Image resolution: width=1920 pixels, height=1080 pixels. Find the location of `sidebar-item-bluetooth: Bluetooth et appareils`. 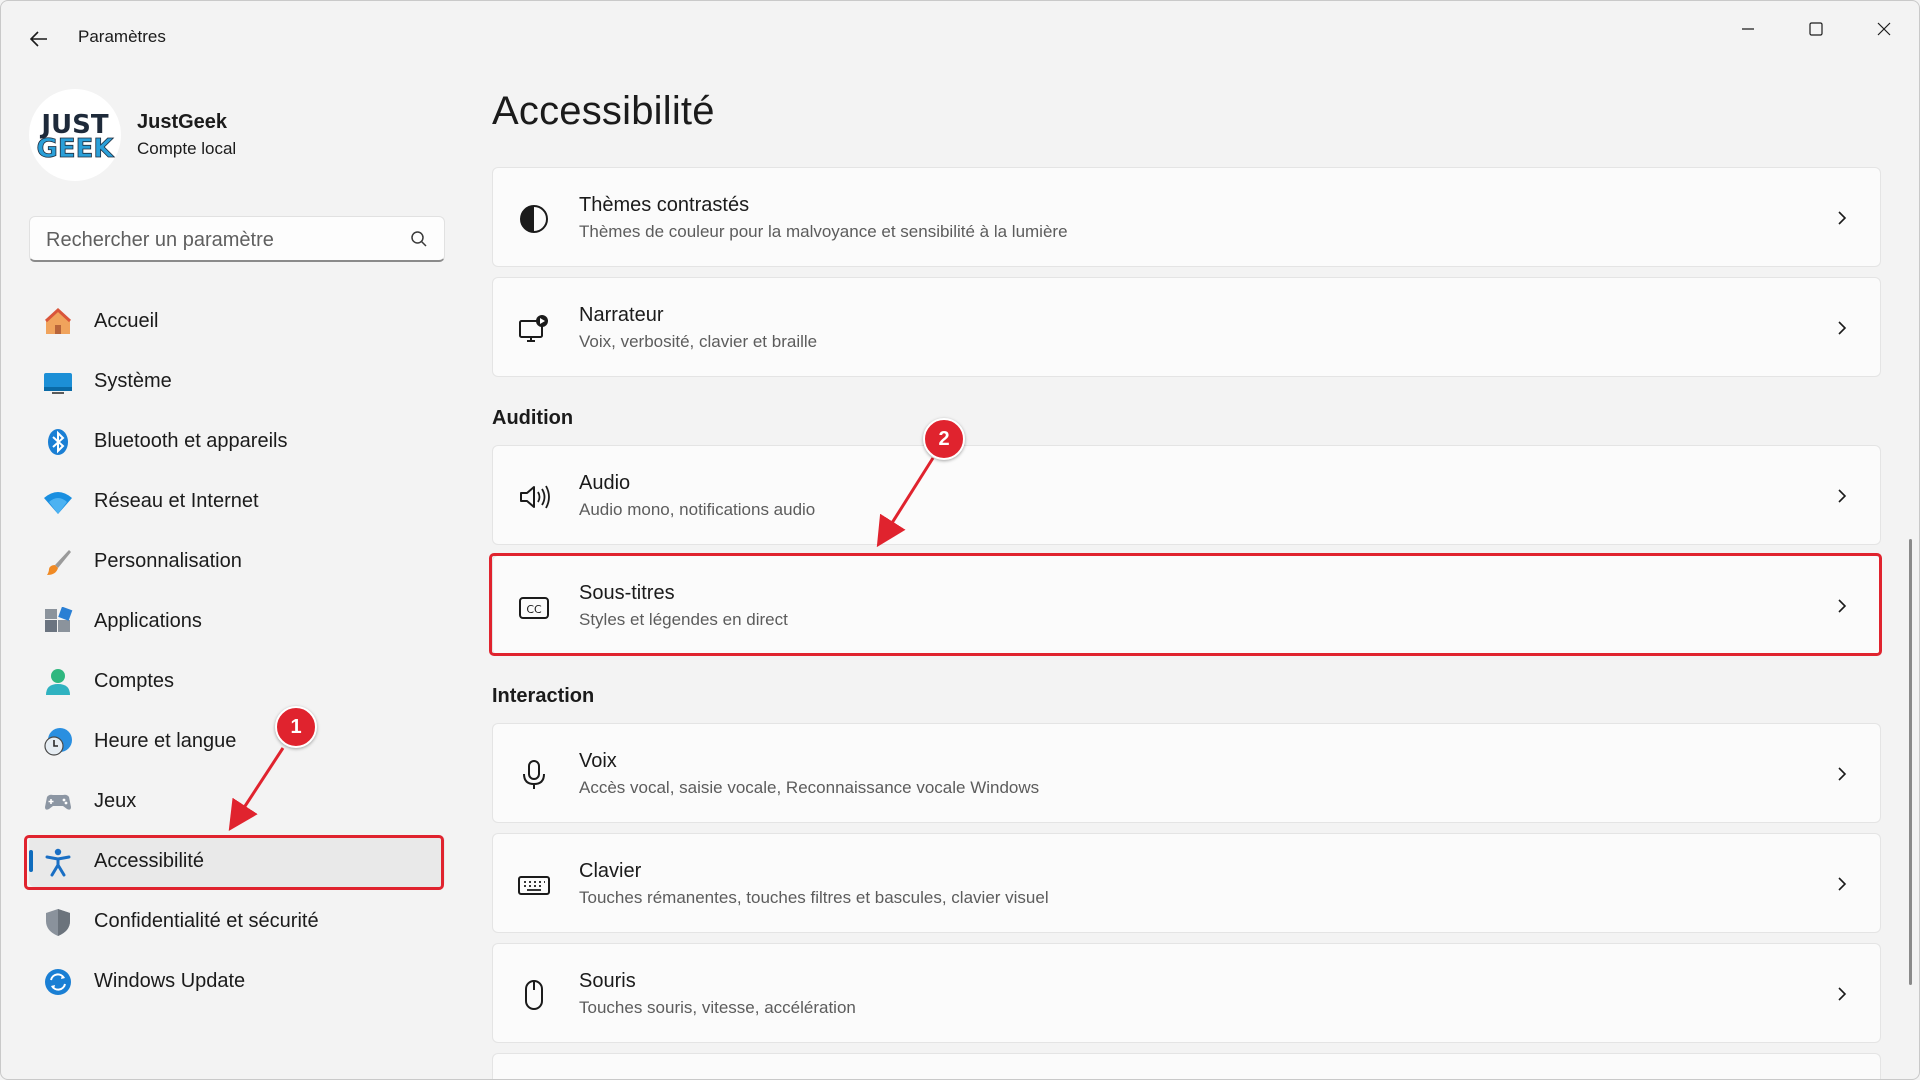

sidebar-item-bluetooth: Bluetooth et appareils is located at coordinates (237, 441).